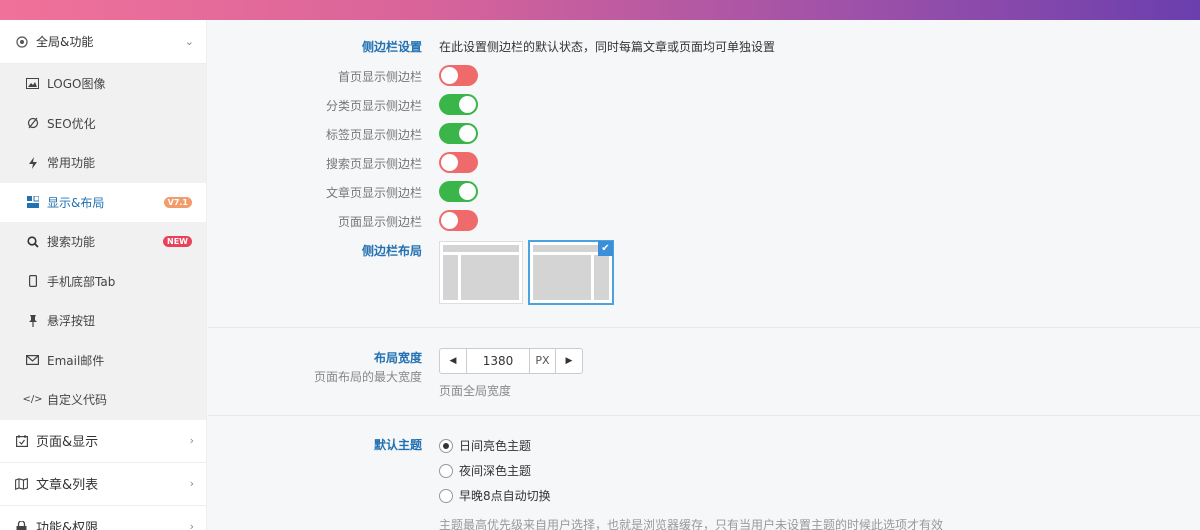 This screenshot has height=530, width=1200. Describe the element at coordinates (367, 377) in the screenshot. I see `width-subtitle: 页面布局的最大宽度` at that location.